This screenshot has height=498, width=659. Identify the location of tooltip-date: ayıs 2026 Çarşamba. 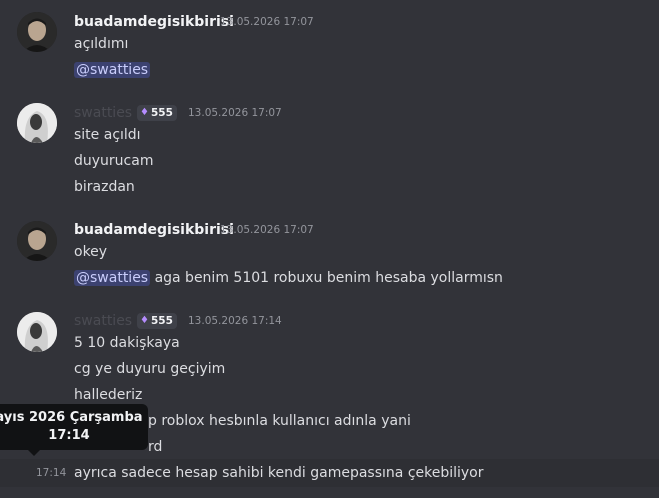
(71, 417).